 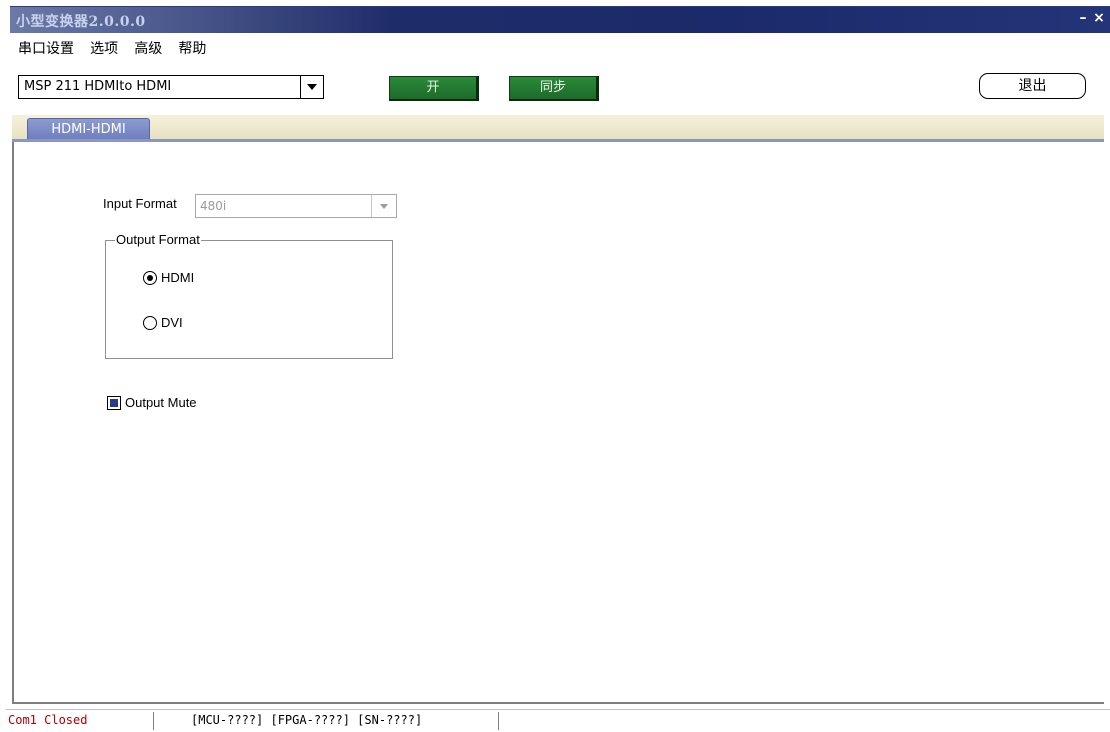 I want to click on radio-dvi: DVI, so click(x=163, y=322).